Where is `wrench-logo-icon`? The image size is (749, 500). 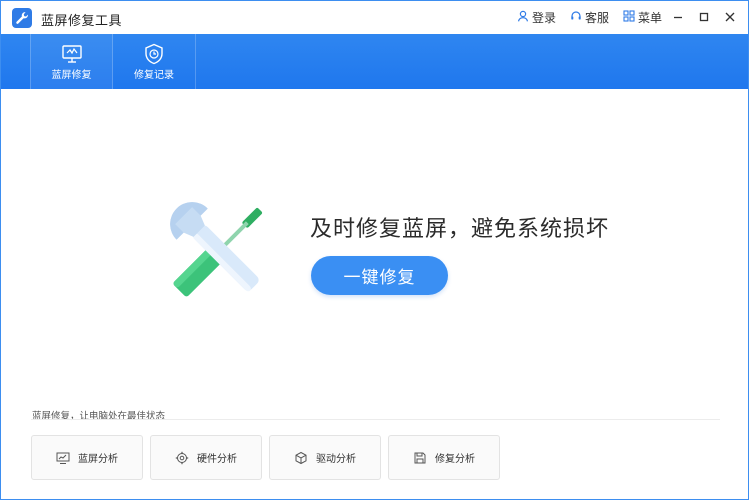
wrench-logo-icon is located at coordinates (22, 18).